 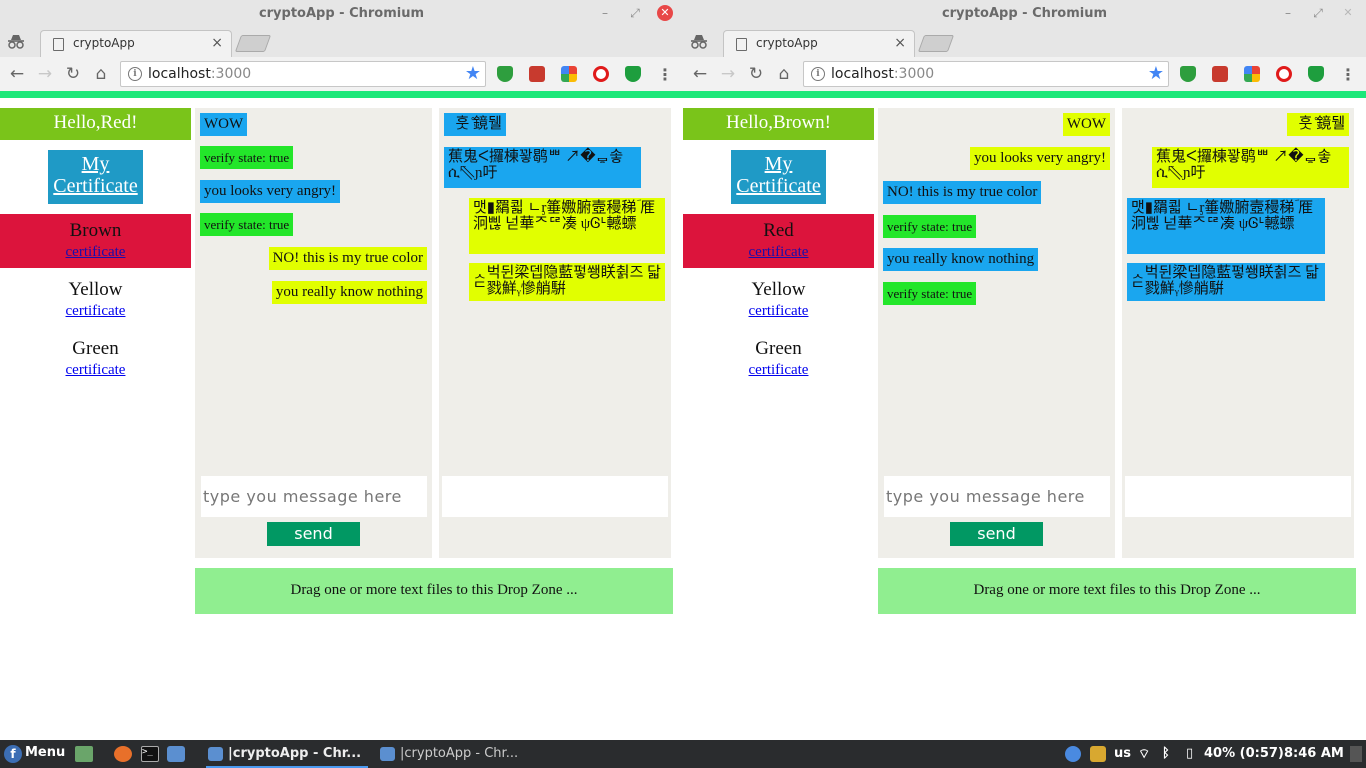 I want to click on browser-toolbar: ← → ↻ ⌂ i localhost:3000 ★ ⋮, so click(x=341, y=74).